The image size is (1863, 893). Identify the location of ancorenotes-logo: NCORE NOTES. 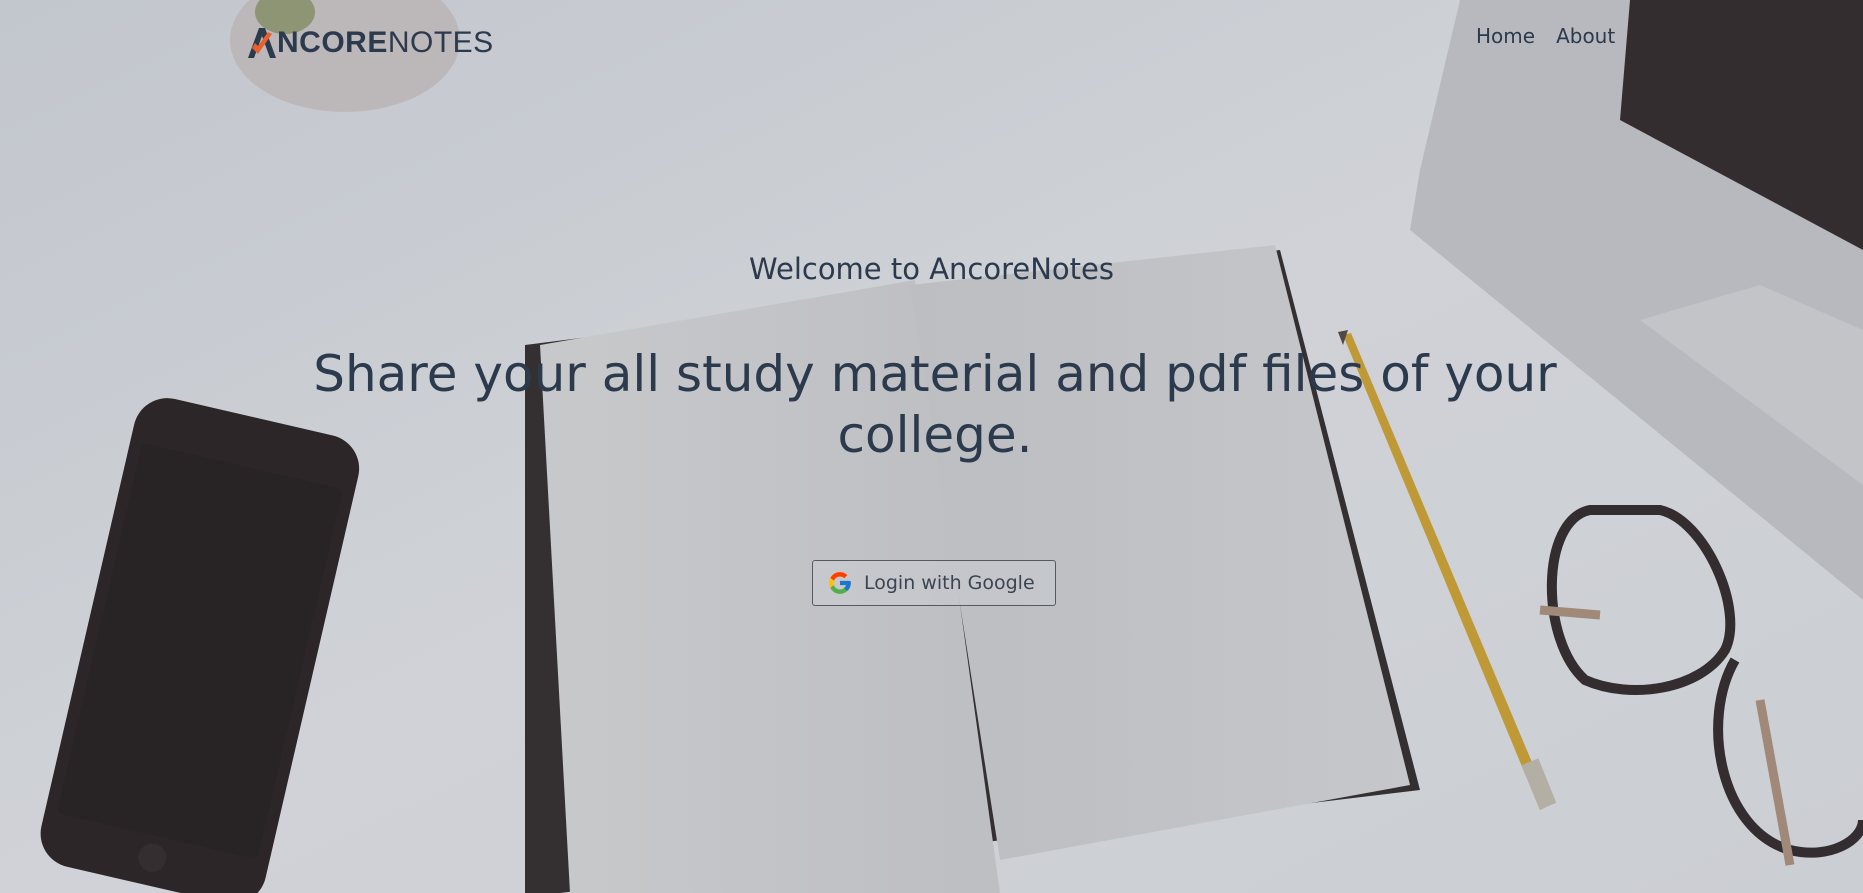
(371, 40).